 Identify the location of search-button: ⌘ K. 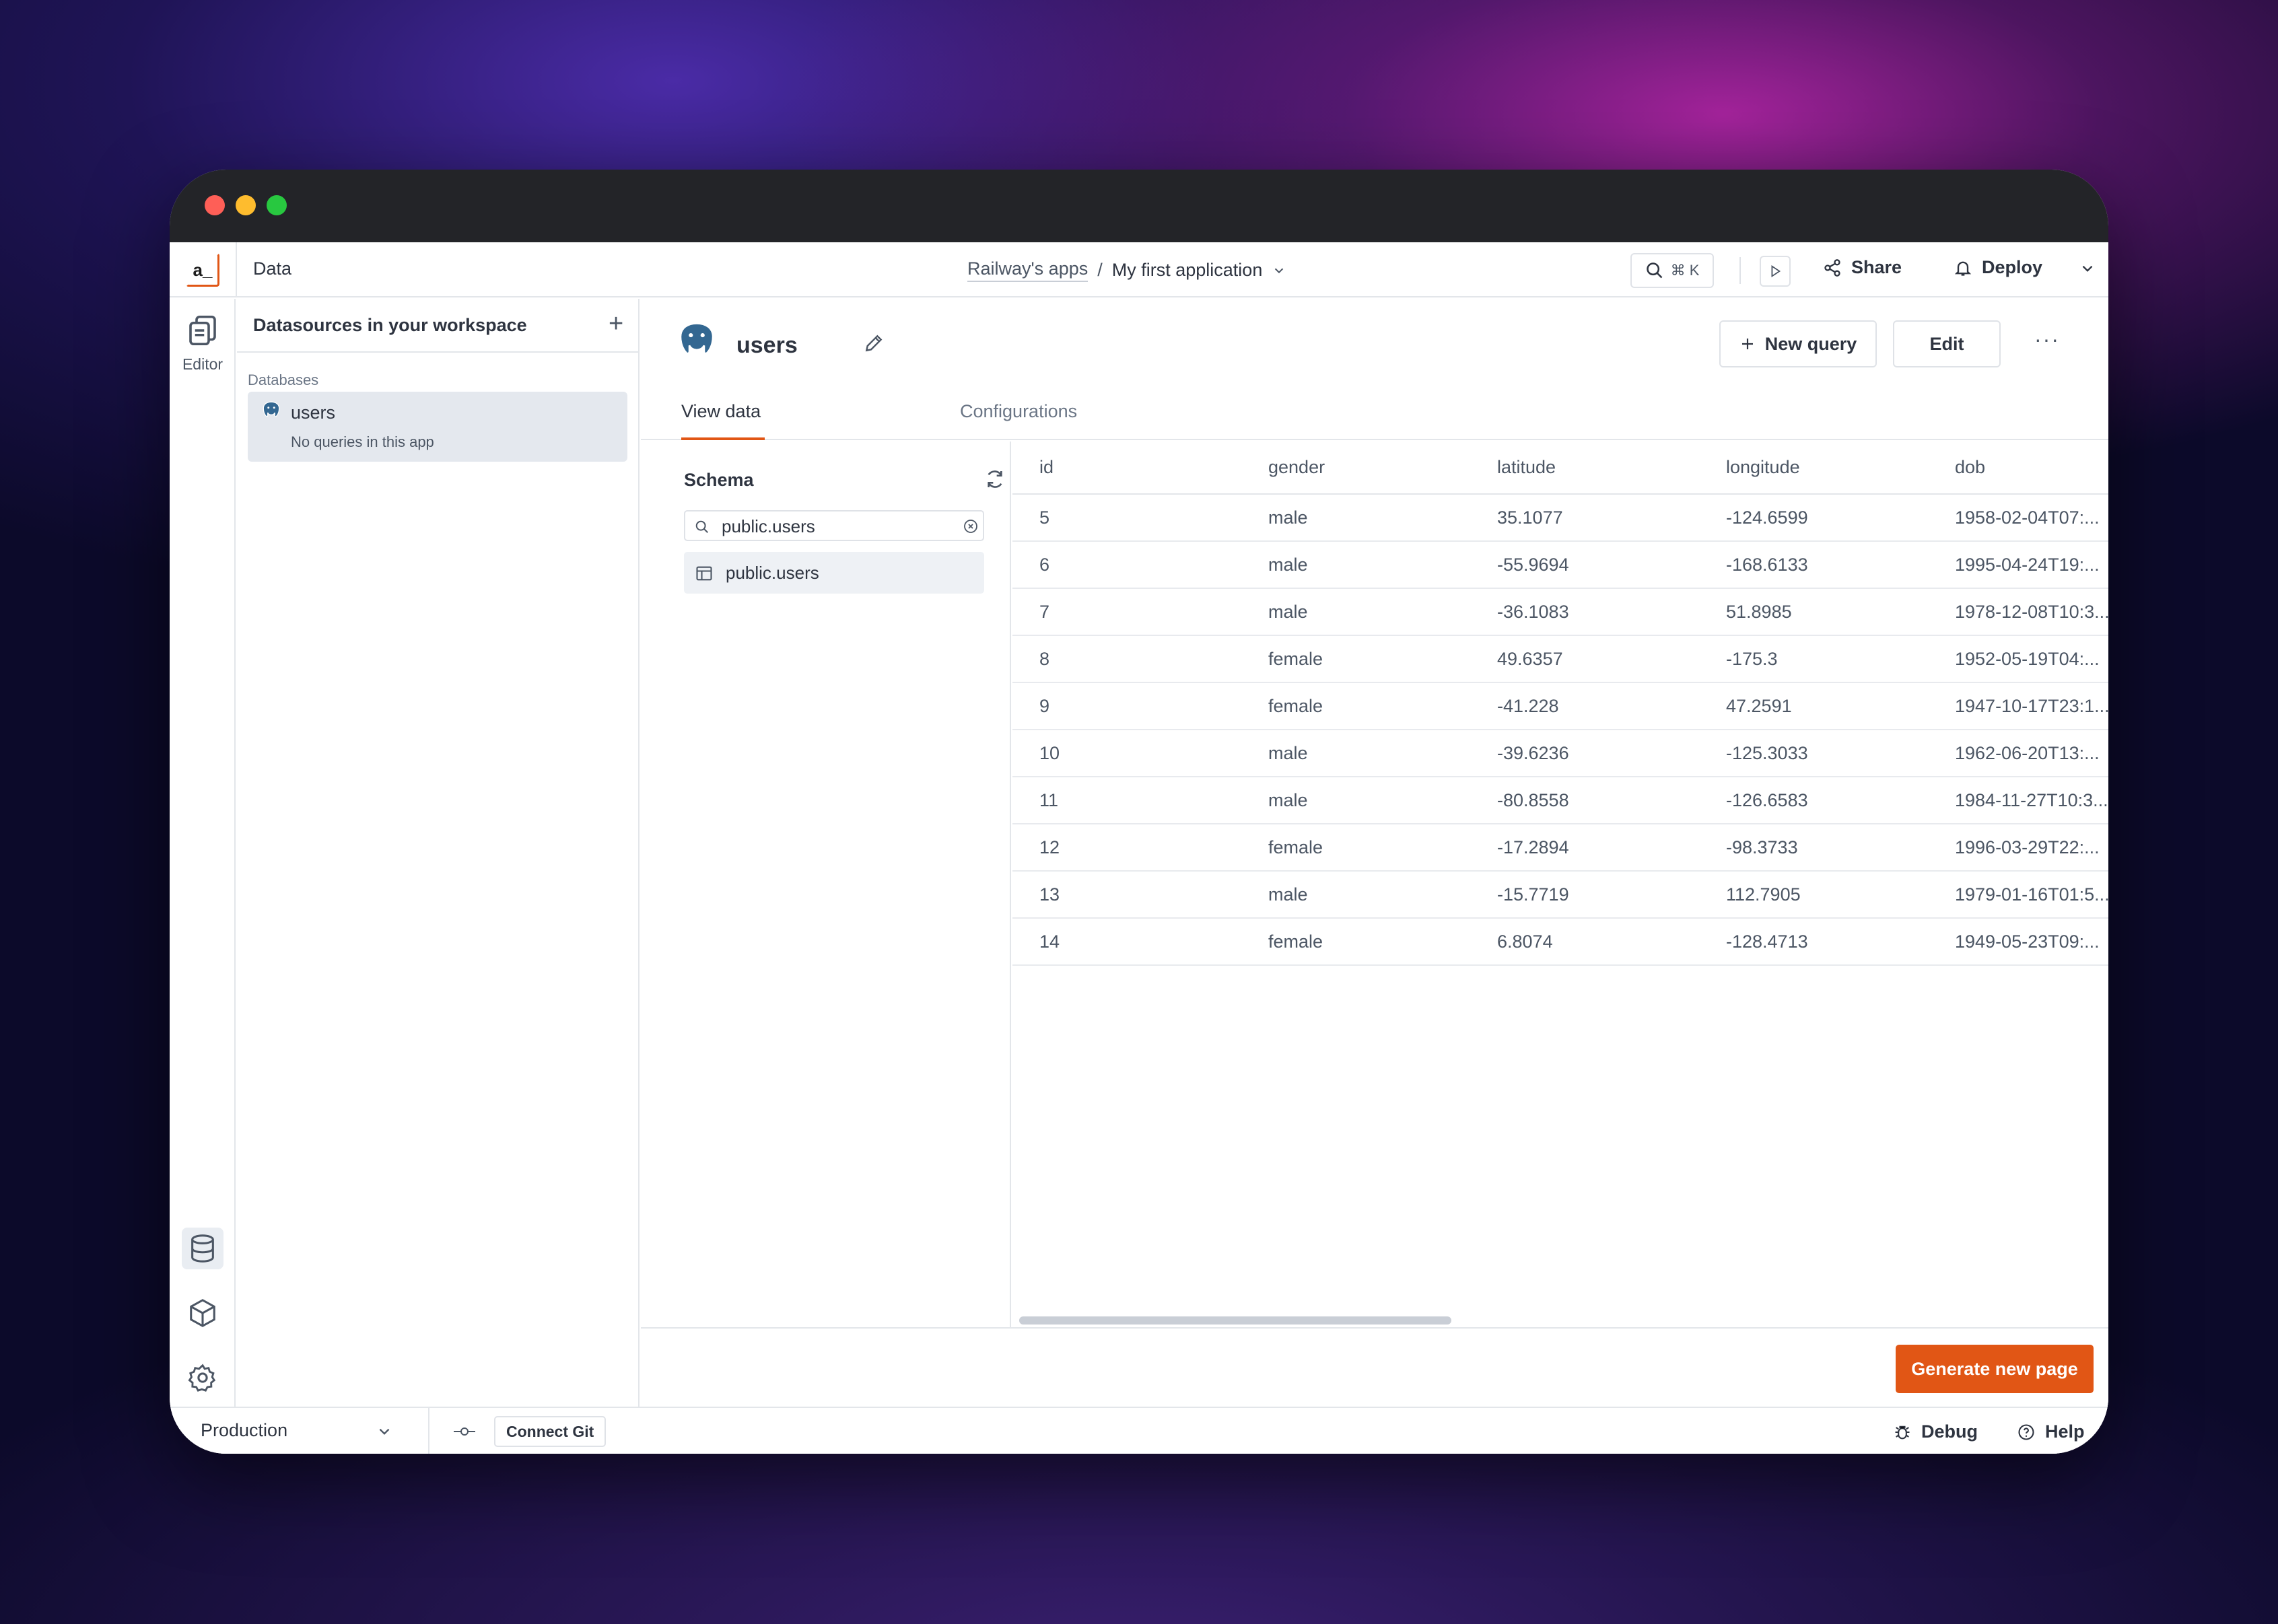
(1672, 270).